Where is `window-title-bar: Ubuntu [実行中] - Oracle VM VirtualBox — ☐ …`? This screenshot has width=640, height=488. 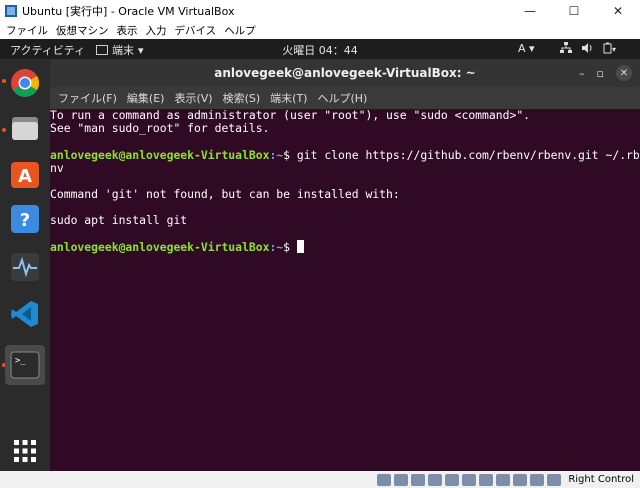
window-title-bar: Ubuntu [実行中] - Oracle VM VirtualBox — ☐ … is located at coordinates (320, 11).